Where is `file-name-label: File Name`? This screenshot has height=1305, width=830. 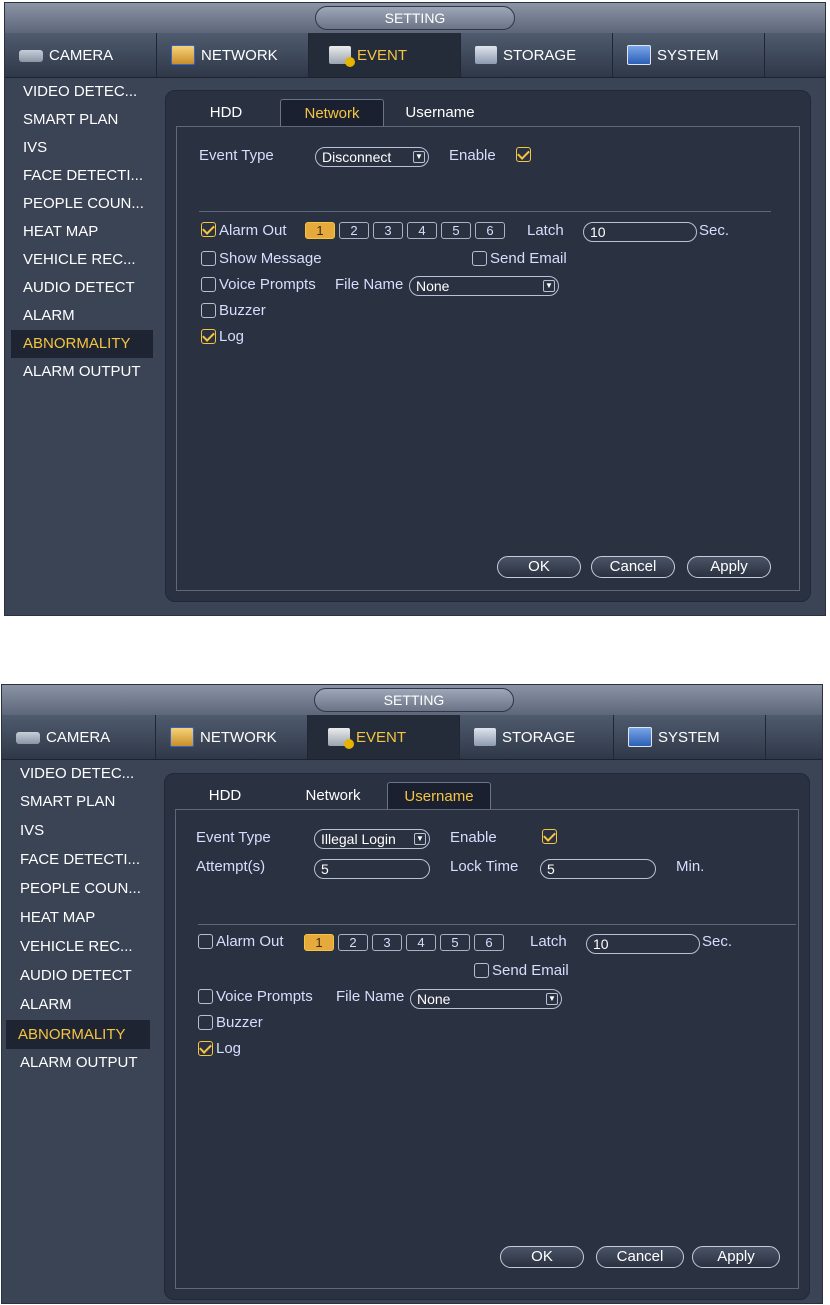 file-name-label: File Name is located at coordinates (369, 284).